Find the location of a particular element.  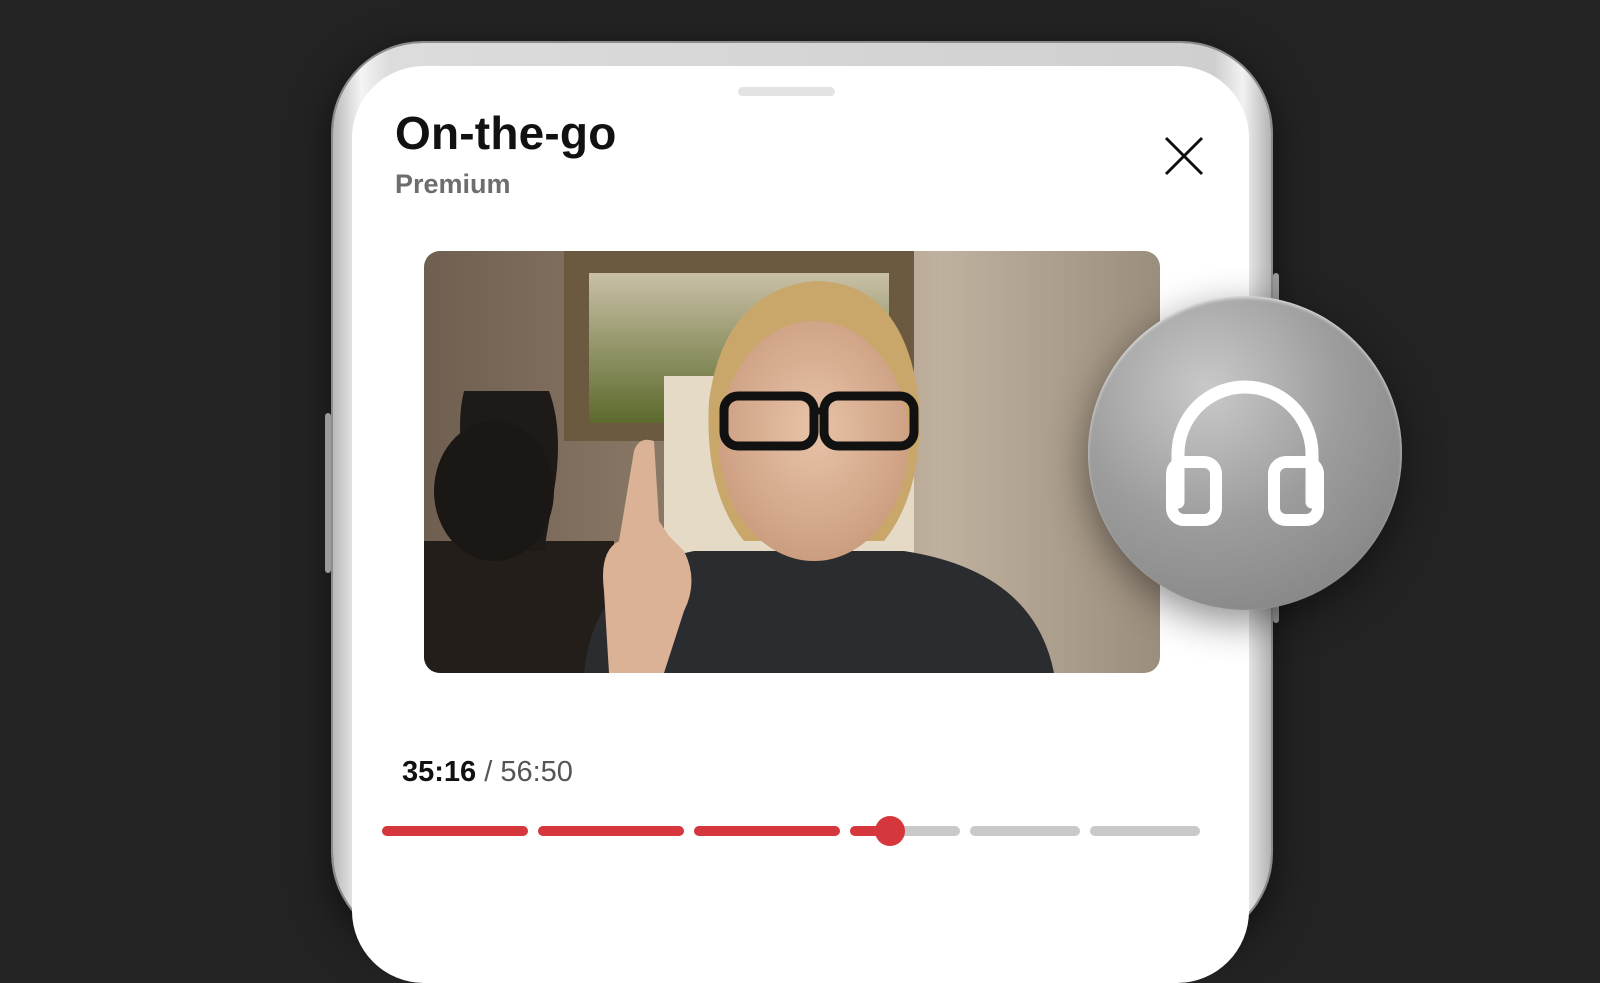

drag-handle is located at coordinates (786, 91).